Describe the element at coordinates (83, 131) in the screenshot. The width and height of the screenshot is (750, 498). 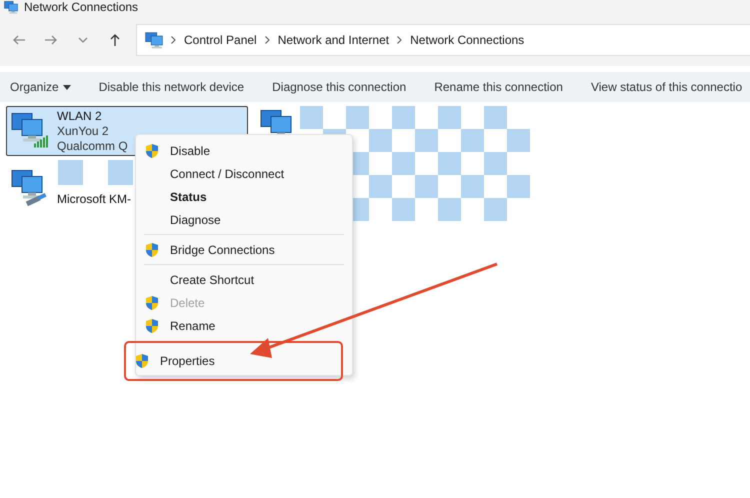
I see `connection-label: XunYou 2` at that location.